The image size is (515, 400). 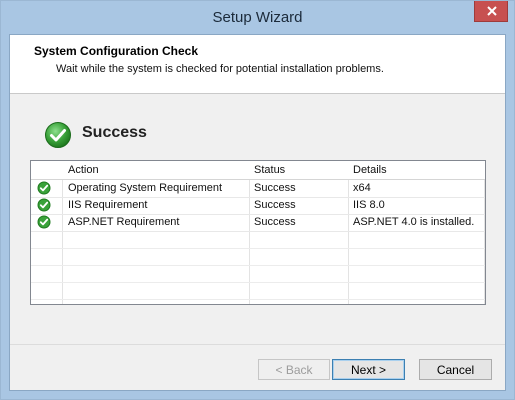 What do you see at coordinates (370, 170) in the screenshot?
I see `column-header-details: Details` at bounding box center [370, 170].